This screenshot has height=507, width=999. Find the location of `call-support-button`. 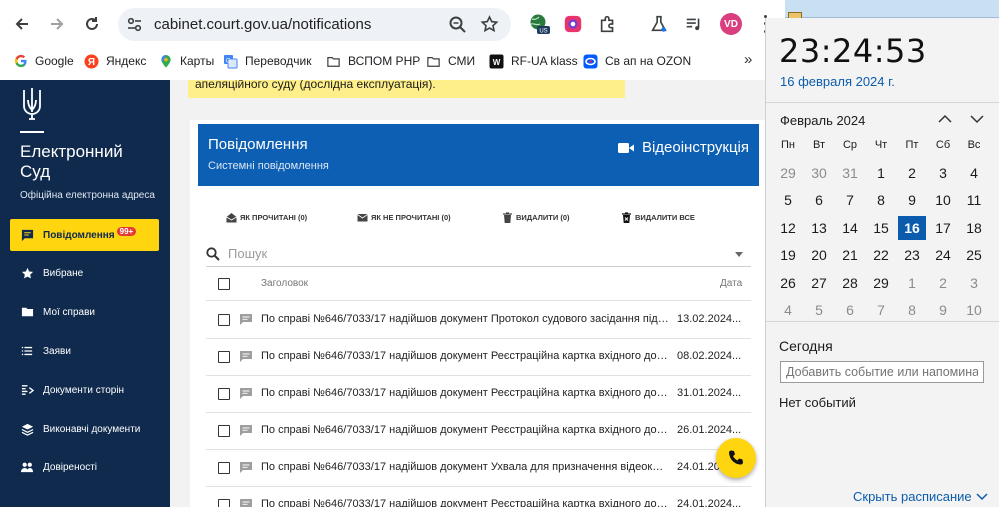

call-support-button is located at coordinates (736, 458).